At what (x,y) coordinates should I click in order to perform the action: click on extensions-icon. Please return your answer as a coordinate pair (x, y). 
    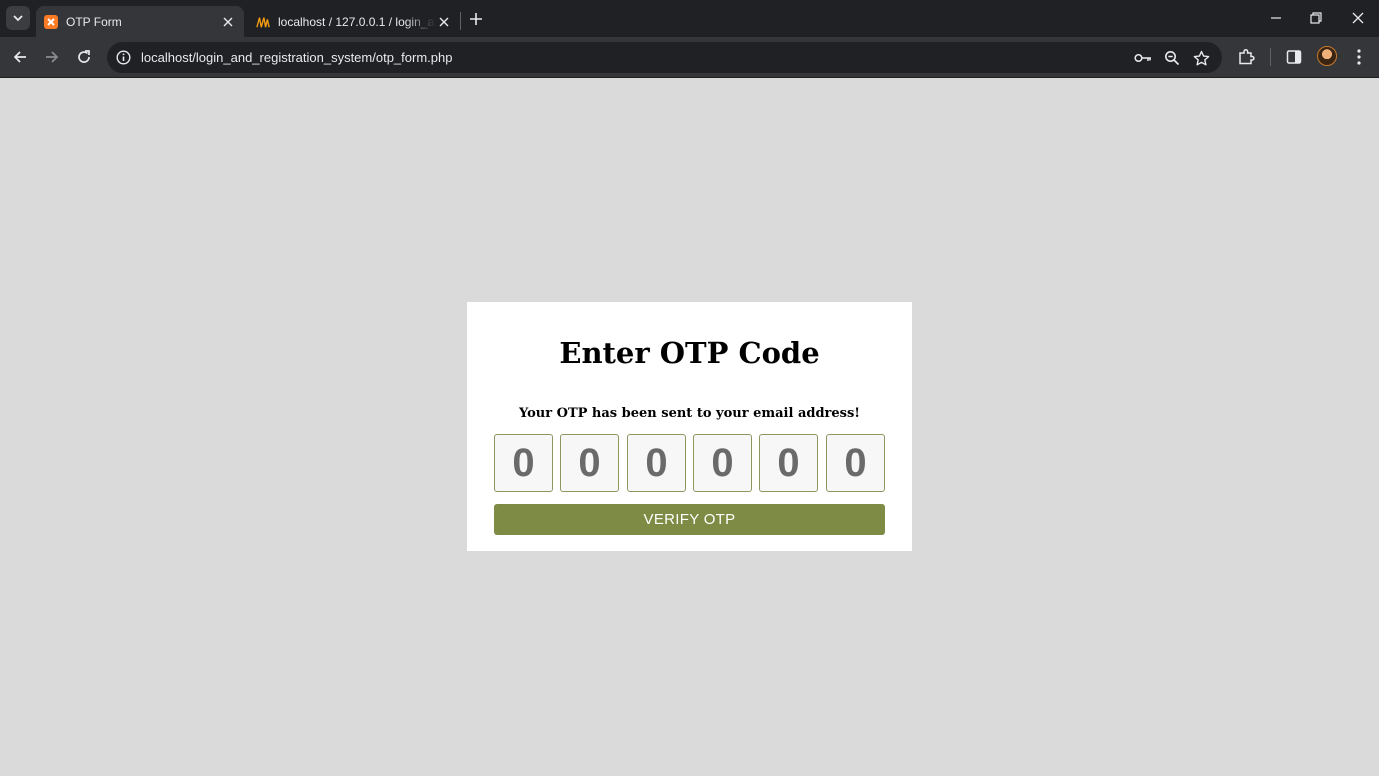
    Looking at the image, I should click on (1246, 57).